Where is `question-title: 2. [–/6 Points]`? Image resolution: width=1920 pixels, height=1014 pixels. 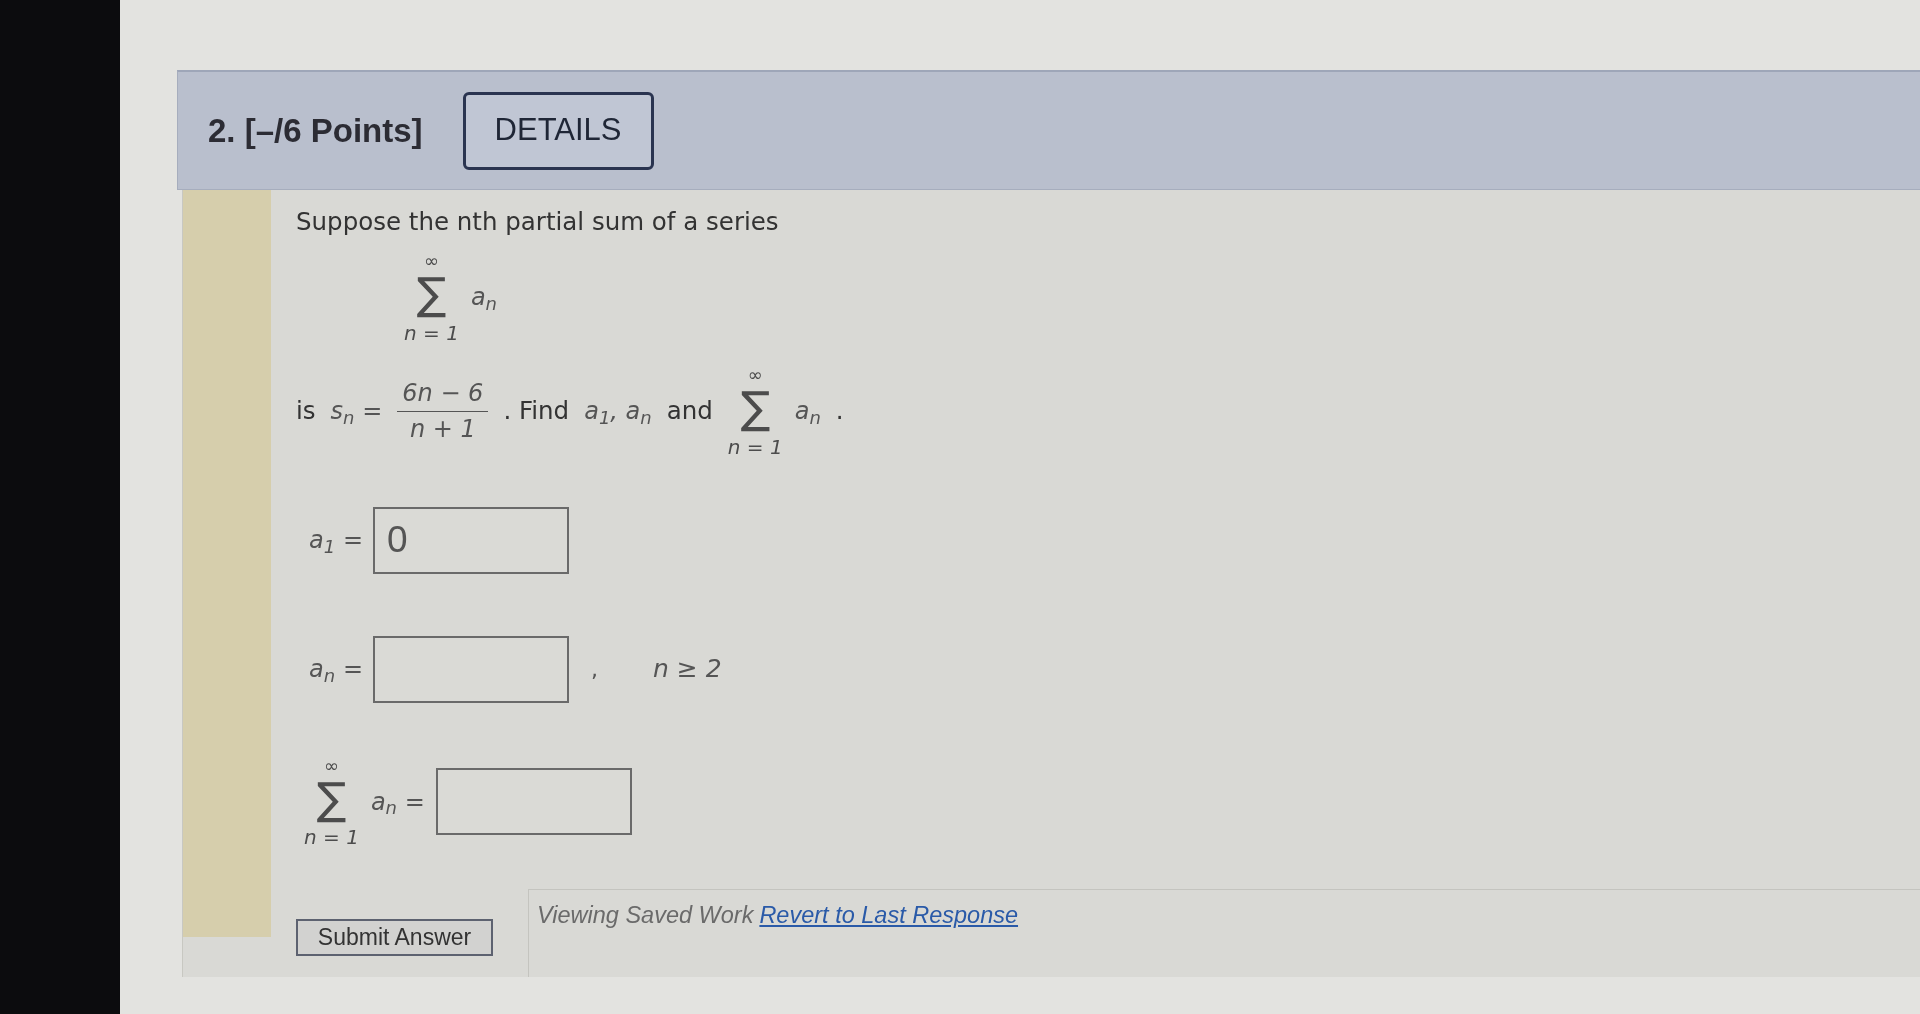
question-title: 2. [–/6 Points] is located at coordinates (315, 130).